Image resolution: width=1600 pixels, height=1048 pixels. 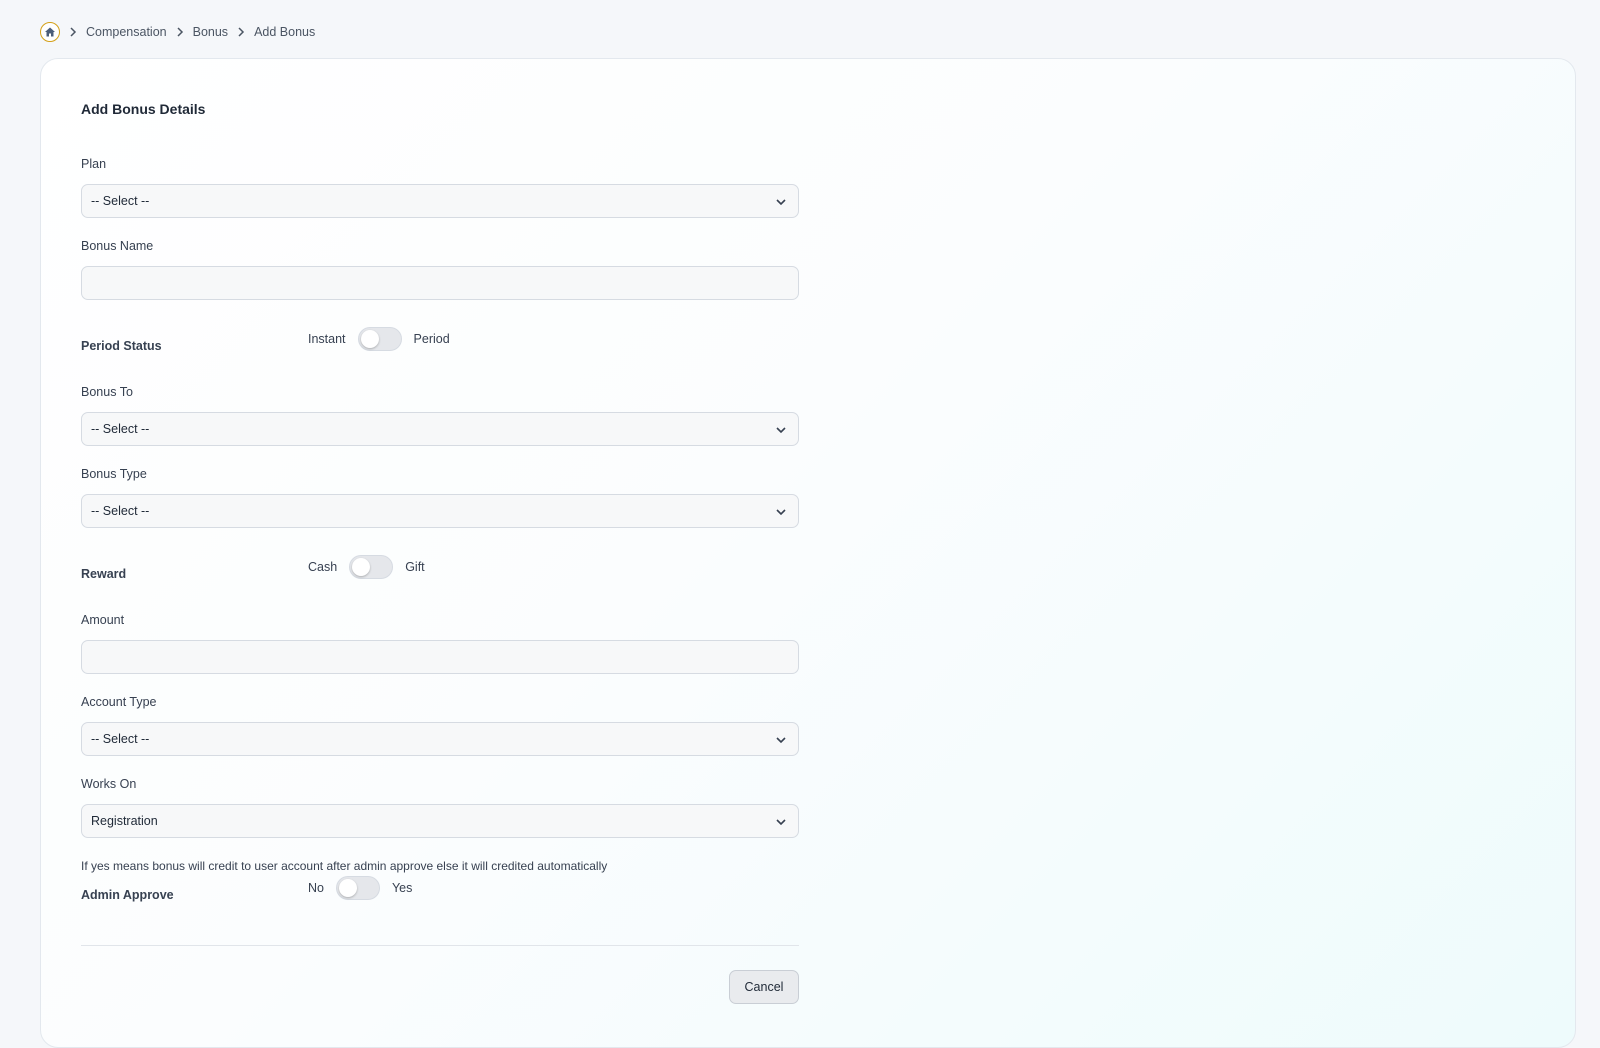 I want to click on admin-approve-off-label: No, so click(x=316, y=888).